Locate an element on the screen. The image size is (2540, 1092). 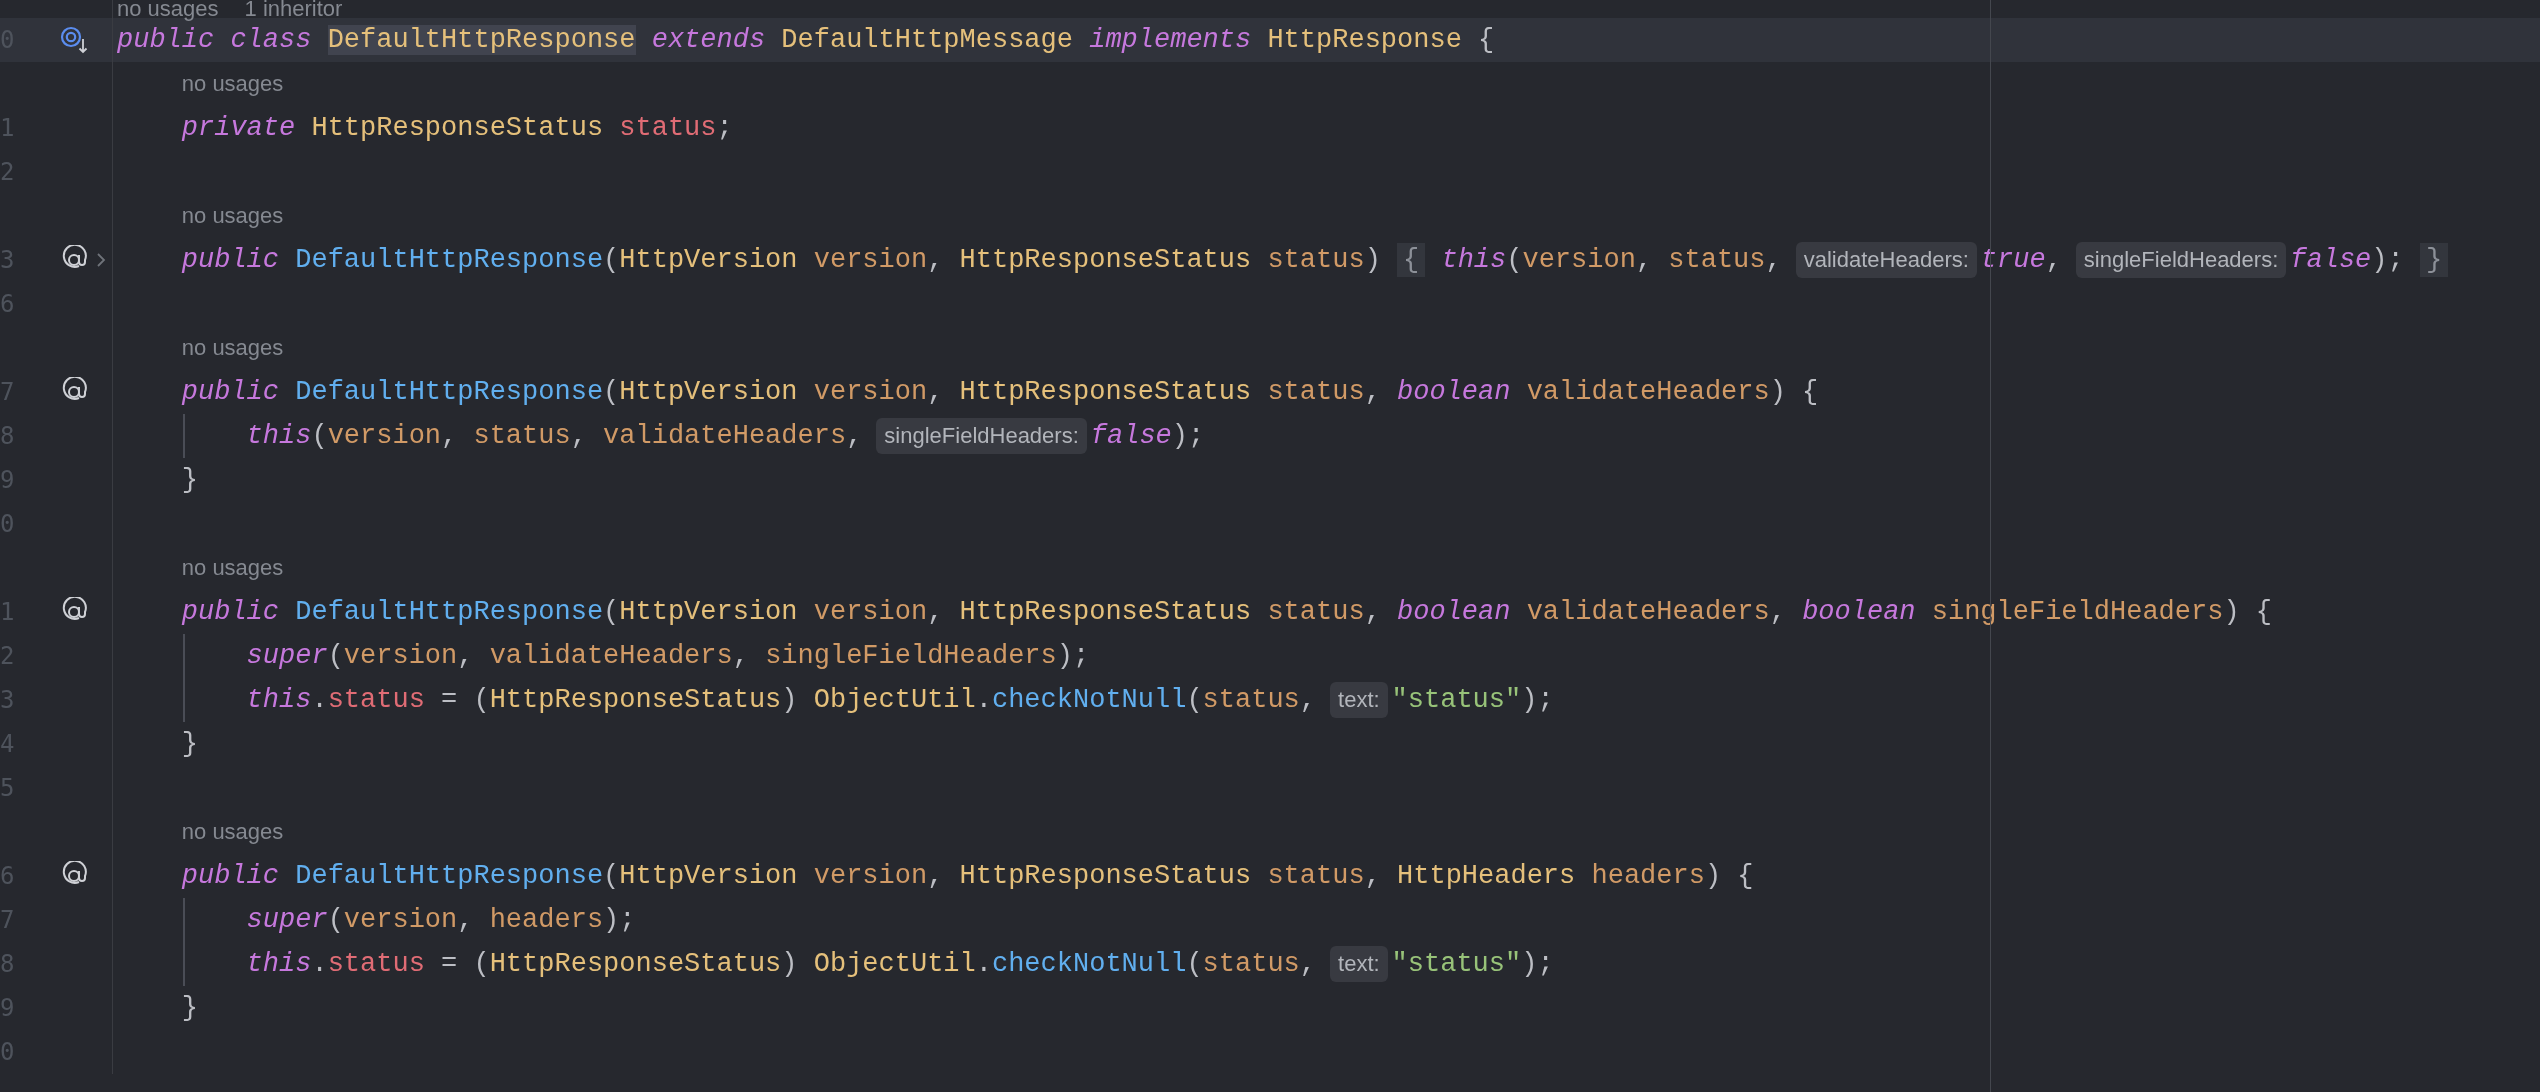
folded-code: } is located at coordinates (2434, 260).